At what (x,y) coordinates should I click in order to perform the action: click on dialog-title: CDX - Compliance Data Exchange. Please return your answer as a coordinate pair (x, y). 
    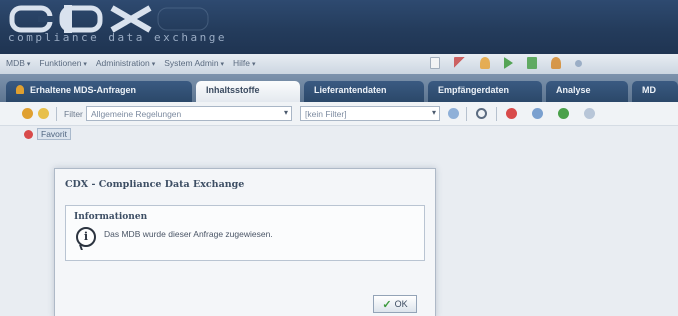
    Looking at the image, I should click on (155, 184).